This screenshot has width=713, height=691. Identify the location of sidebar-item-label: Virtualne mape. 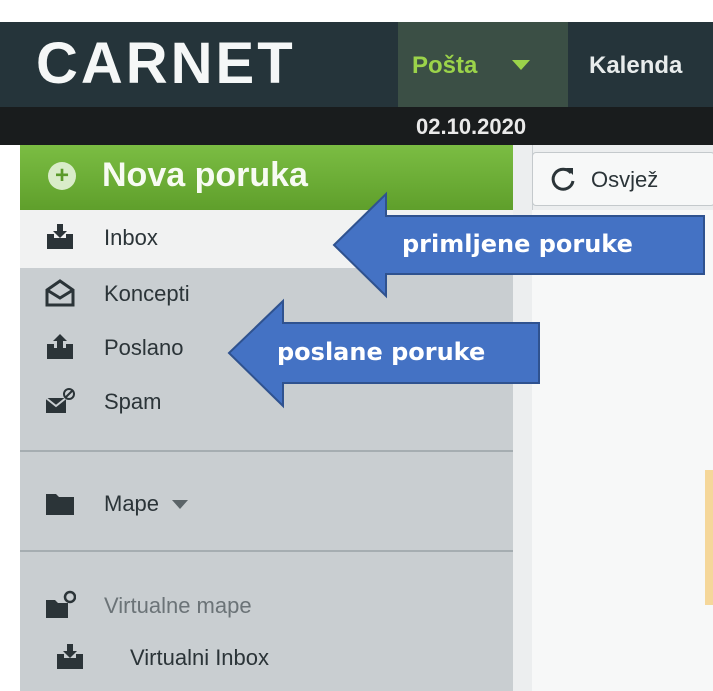
(178, 605).